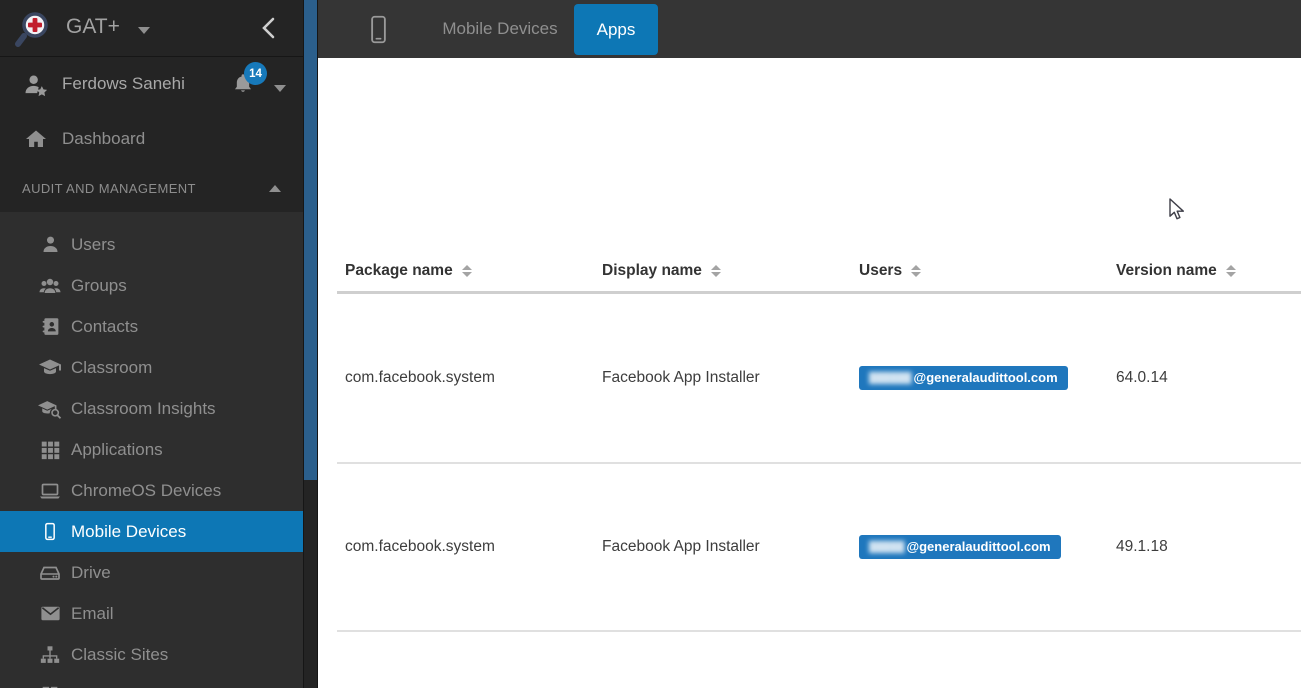  Describe the element at coordinates (1142, 546) in the screenshot. I see `cell-version-name: 49.1.18` at that location.